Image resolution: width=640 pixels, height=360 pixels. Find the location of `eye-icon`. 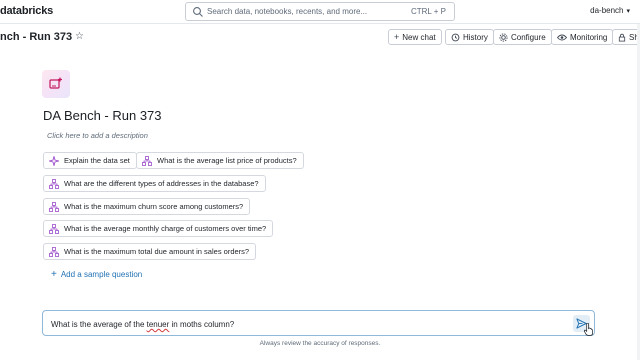

eye-icon is located at coordinates (562, 37).